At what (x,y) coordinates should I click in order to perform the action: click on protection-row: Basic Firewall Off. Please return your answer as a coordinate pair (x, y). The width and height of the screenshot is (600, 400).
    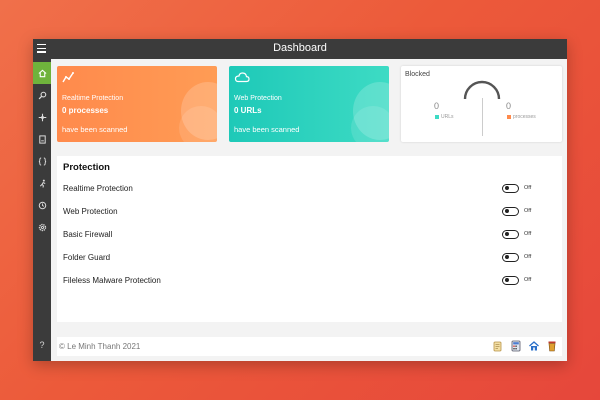
    Looking at the image, I should click on (308, 236).